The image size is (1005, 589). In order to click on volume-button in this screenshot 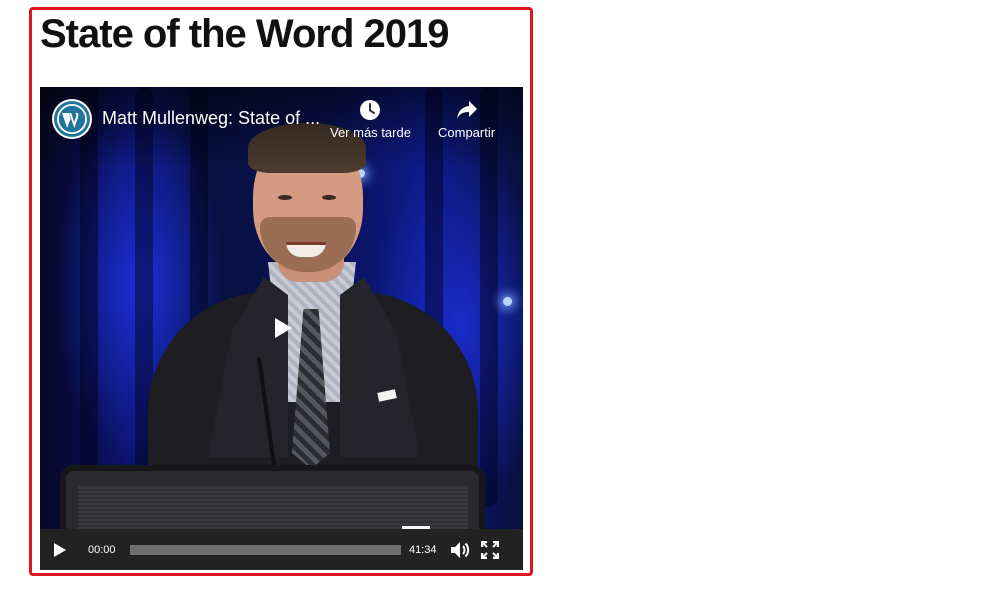, I will do `click(460, 549)`.